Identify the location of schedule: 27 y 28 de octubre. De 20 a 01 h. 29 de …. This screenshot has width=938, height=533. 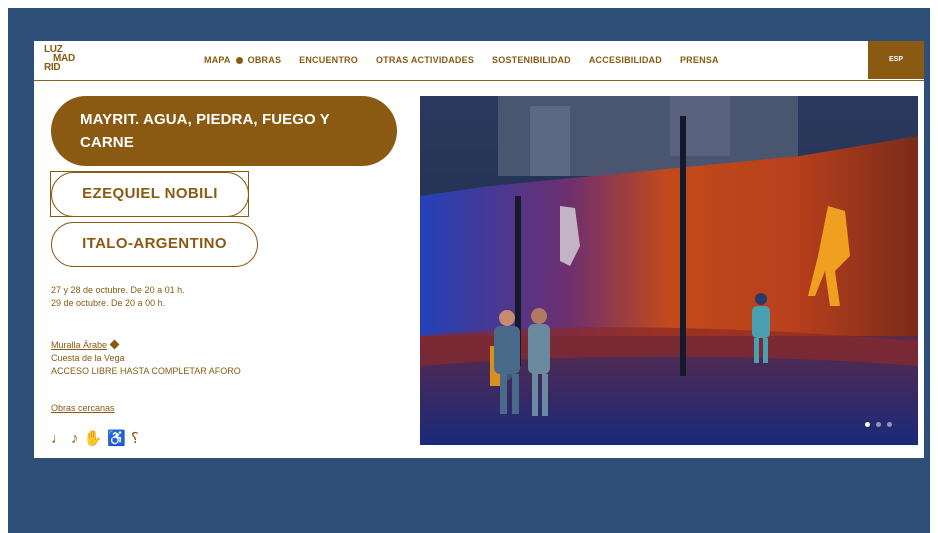
(118, 297).